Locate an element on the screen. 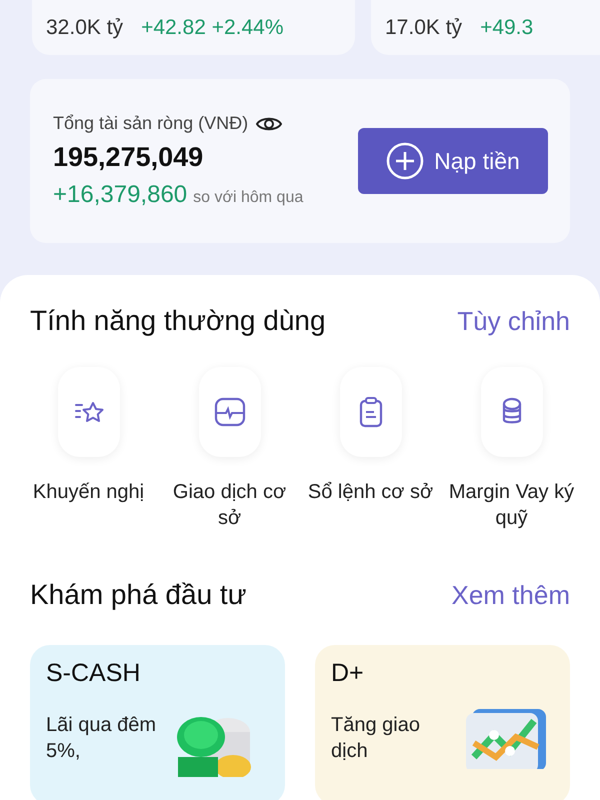 This screenshot has width=600, height=800. promo-card: S-CASH Lãi qua đêm 5%, is located at coordinates (157, 722).